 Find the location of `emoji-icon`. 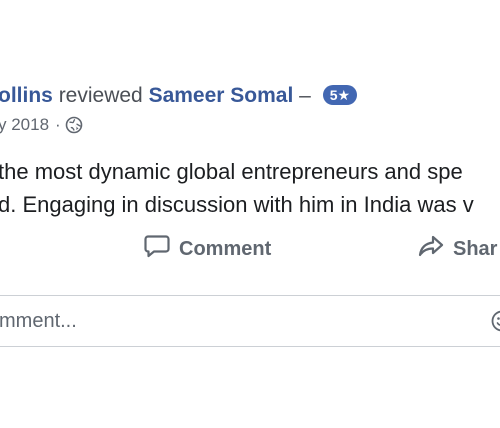

emoji-icon is located at coordinates (495, 321).